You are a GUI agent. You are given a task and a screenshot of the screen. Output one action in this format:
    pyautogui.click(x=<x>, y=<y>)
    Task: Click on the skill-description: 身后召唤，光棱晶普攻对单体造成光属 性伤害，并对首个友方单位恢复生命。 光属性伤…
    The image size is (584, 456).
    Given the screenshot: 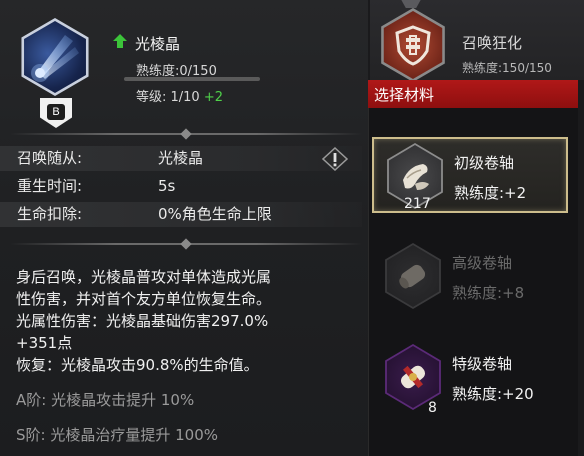 What is the action you would take?
    pyautogui.click(x=189, y=321)
    